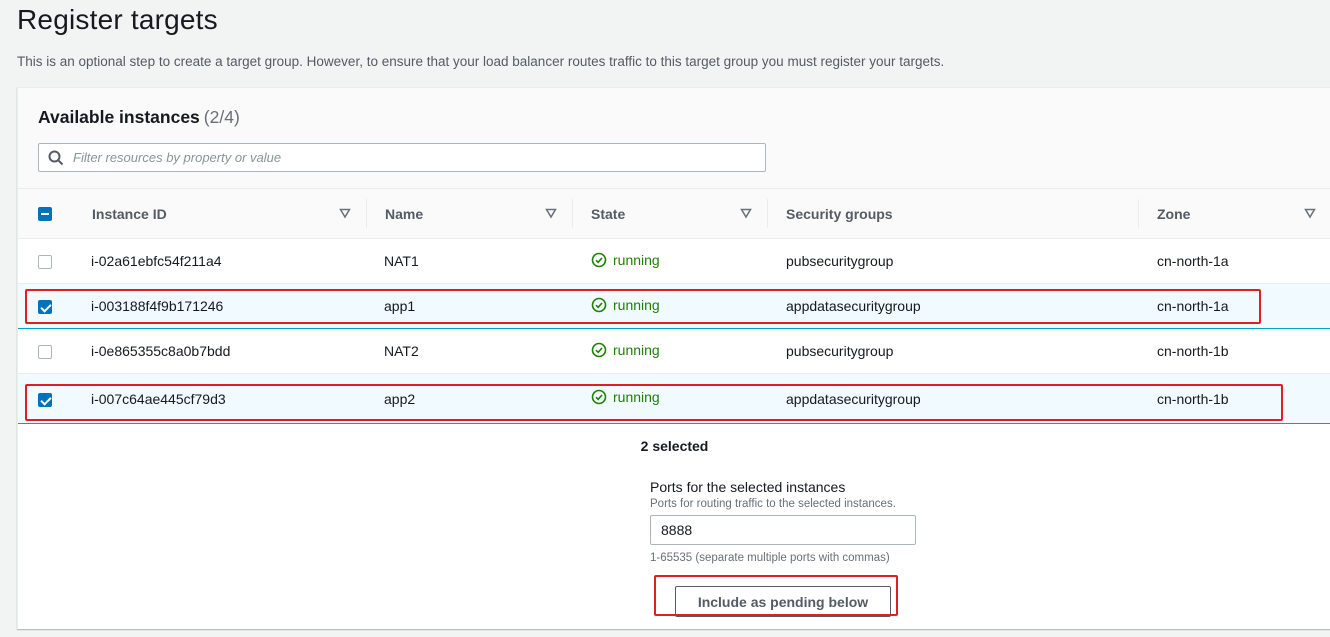 Image resolution: width=1330 pixels, height=637 pixels. What do you see at coordinates (669, 213) in the screenshot?
I see `column-header-state: State` at bounding box center [669, 213].